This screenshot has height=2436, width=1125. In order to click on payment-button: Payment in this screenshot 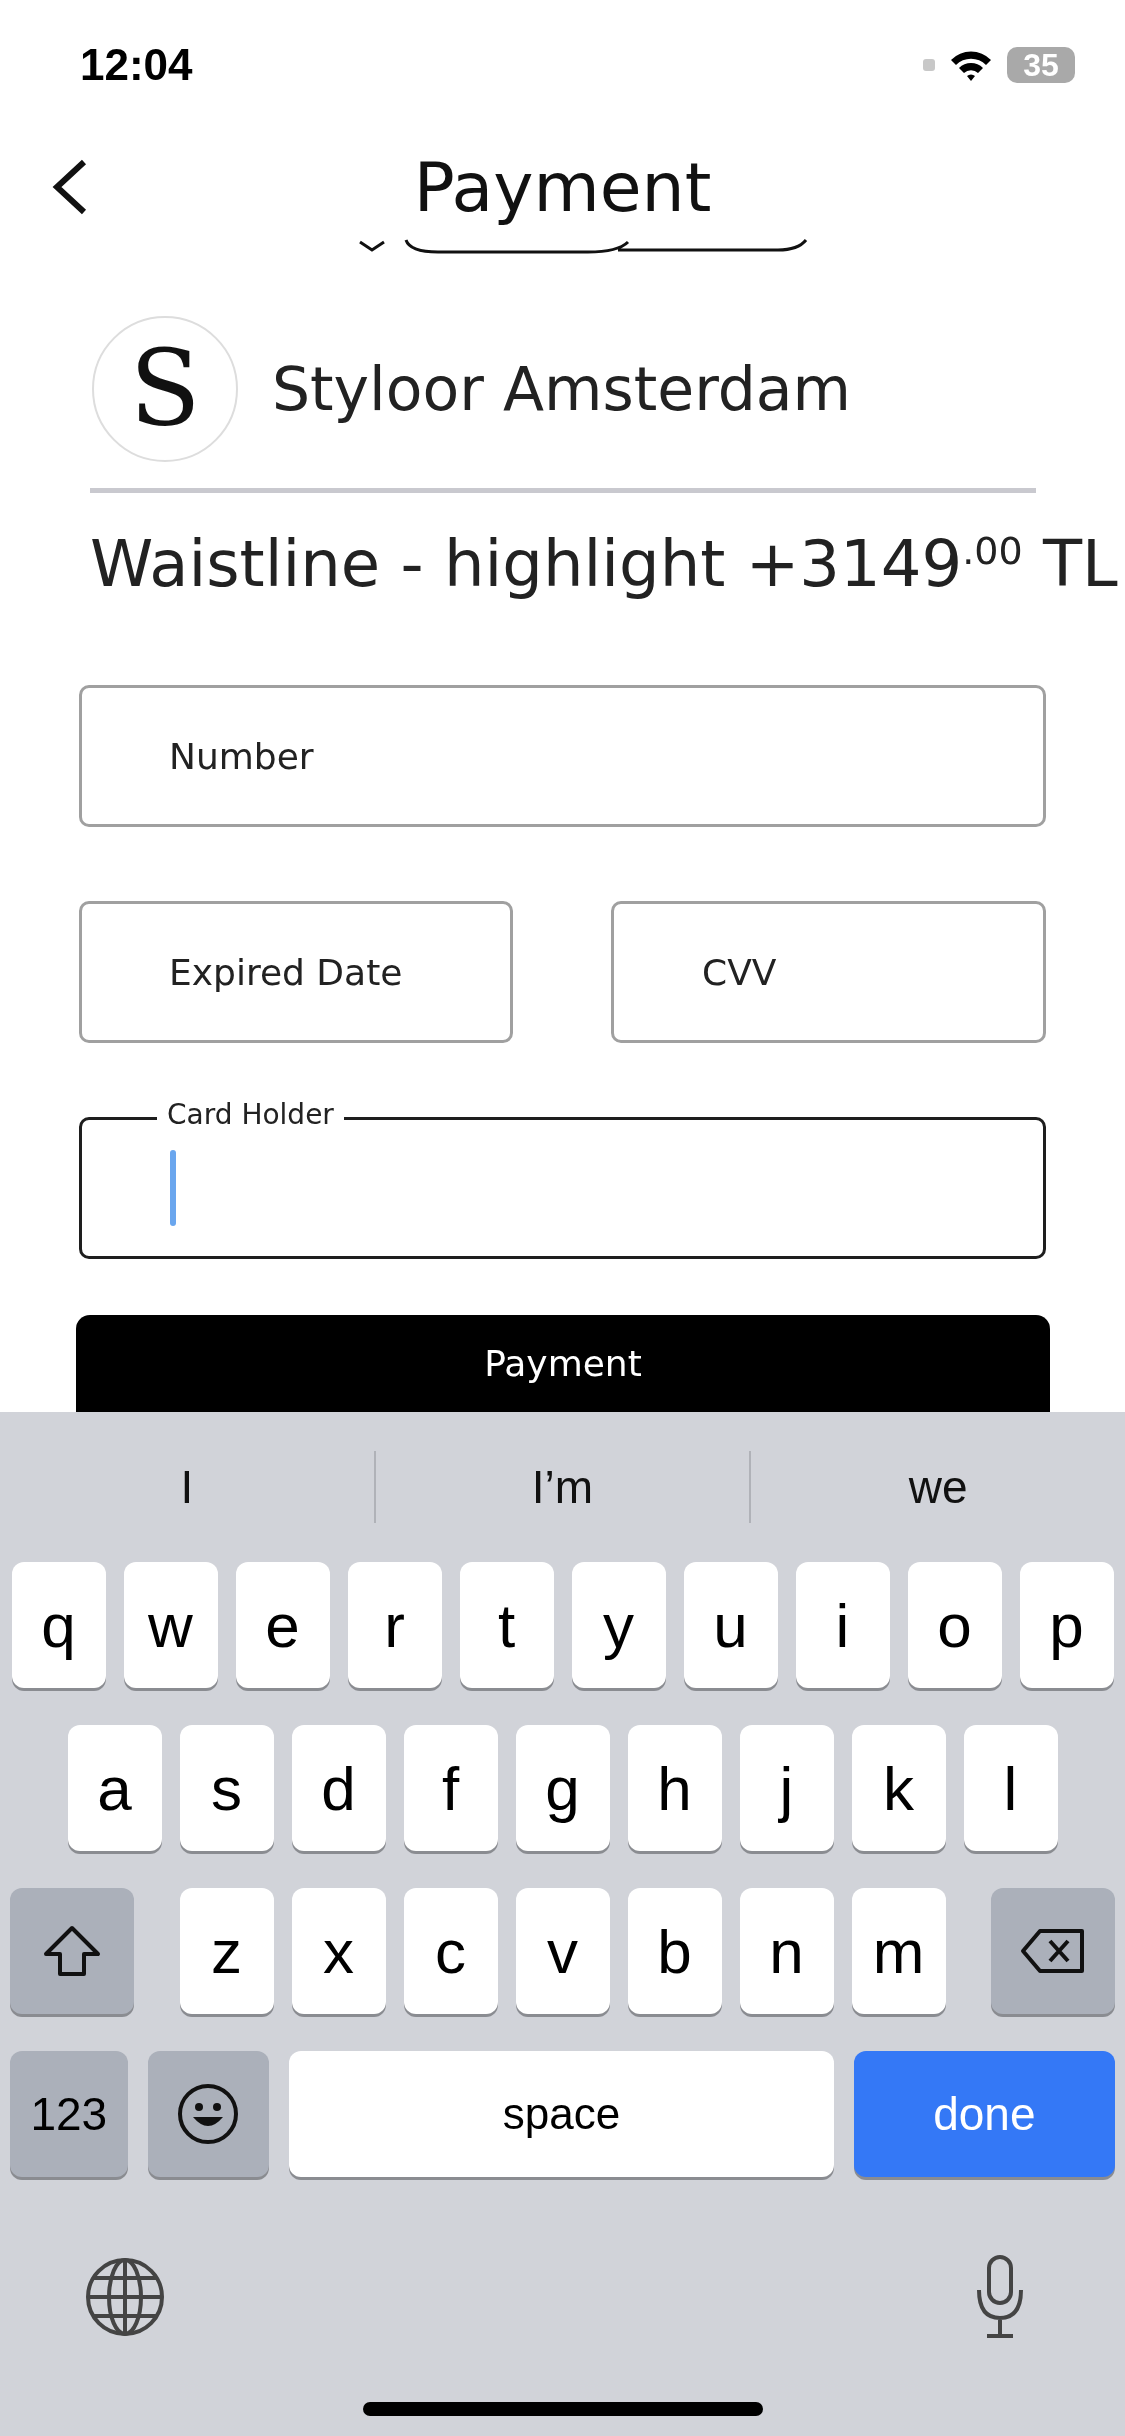, I will do `click(563, 1363)`.